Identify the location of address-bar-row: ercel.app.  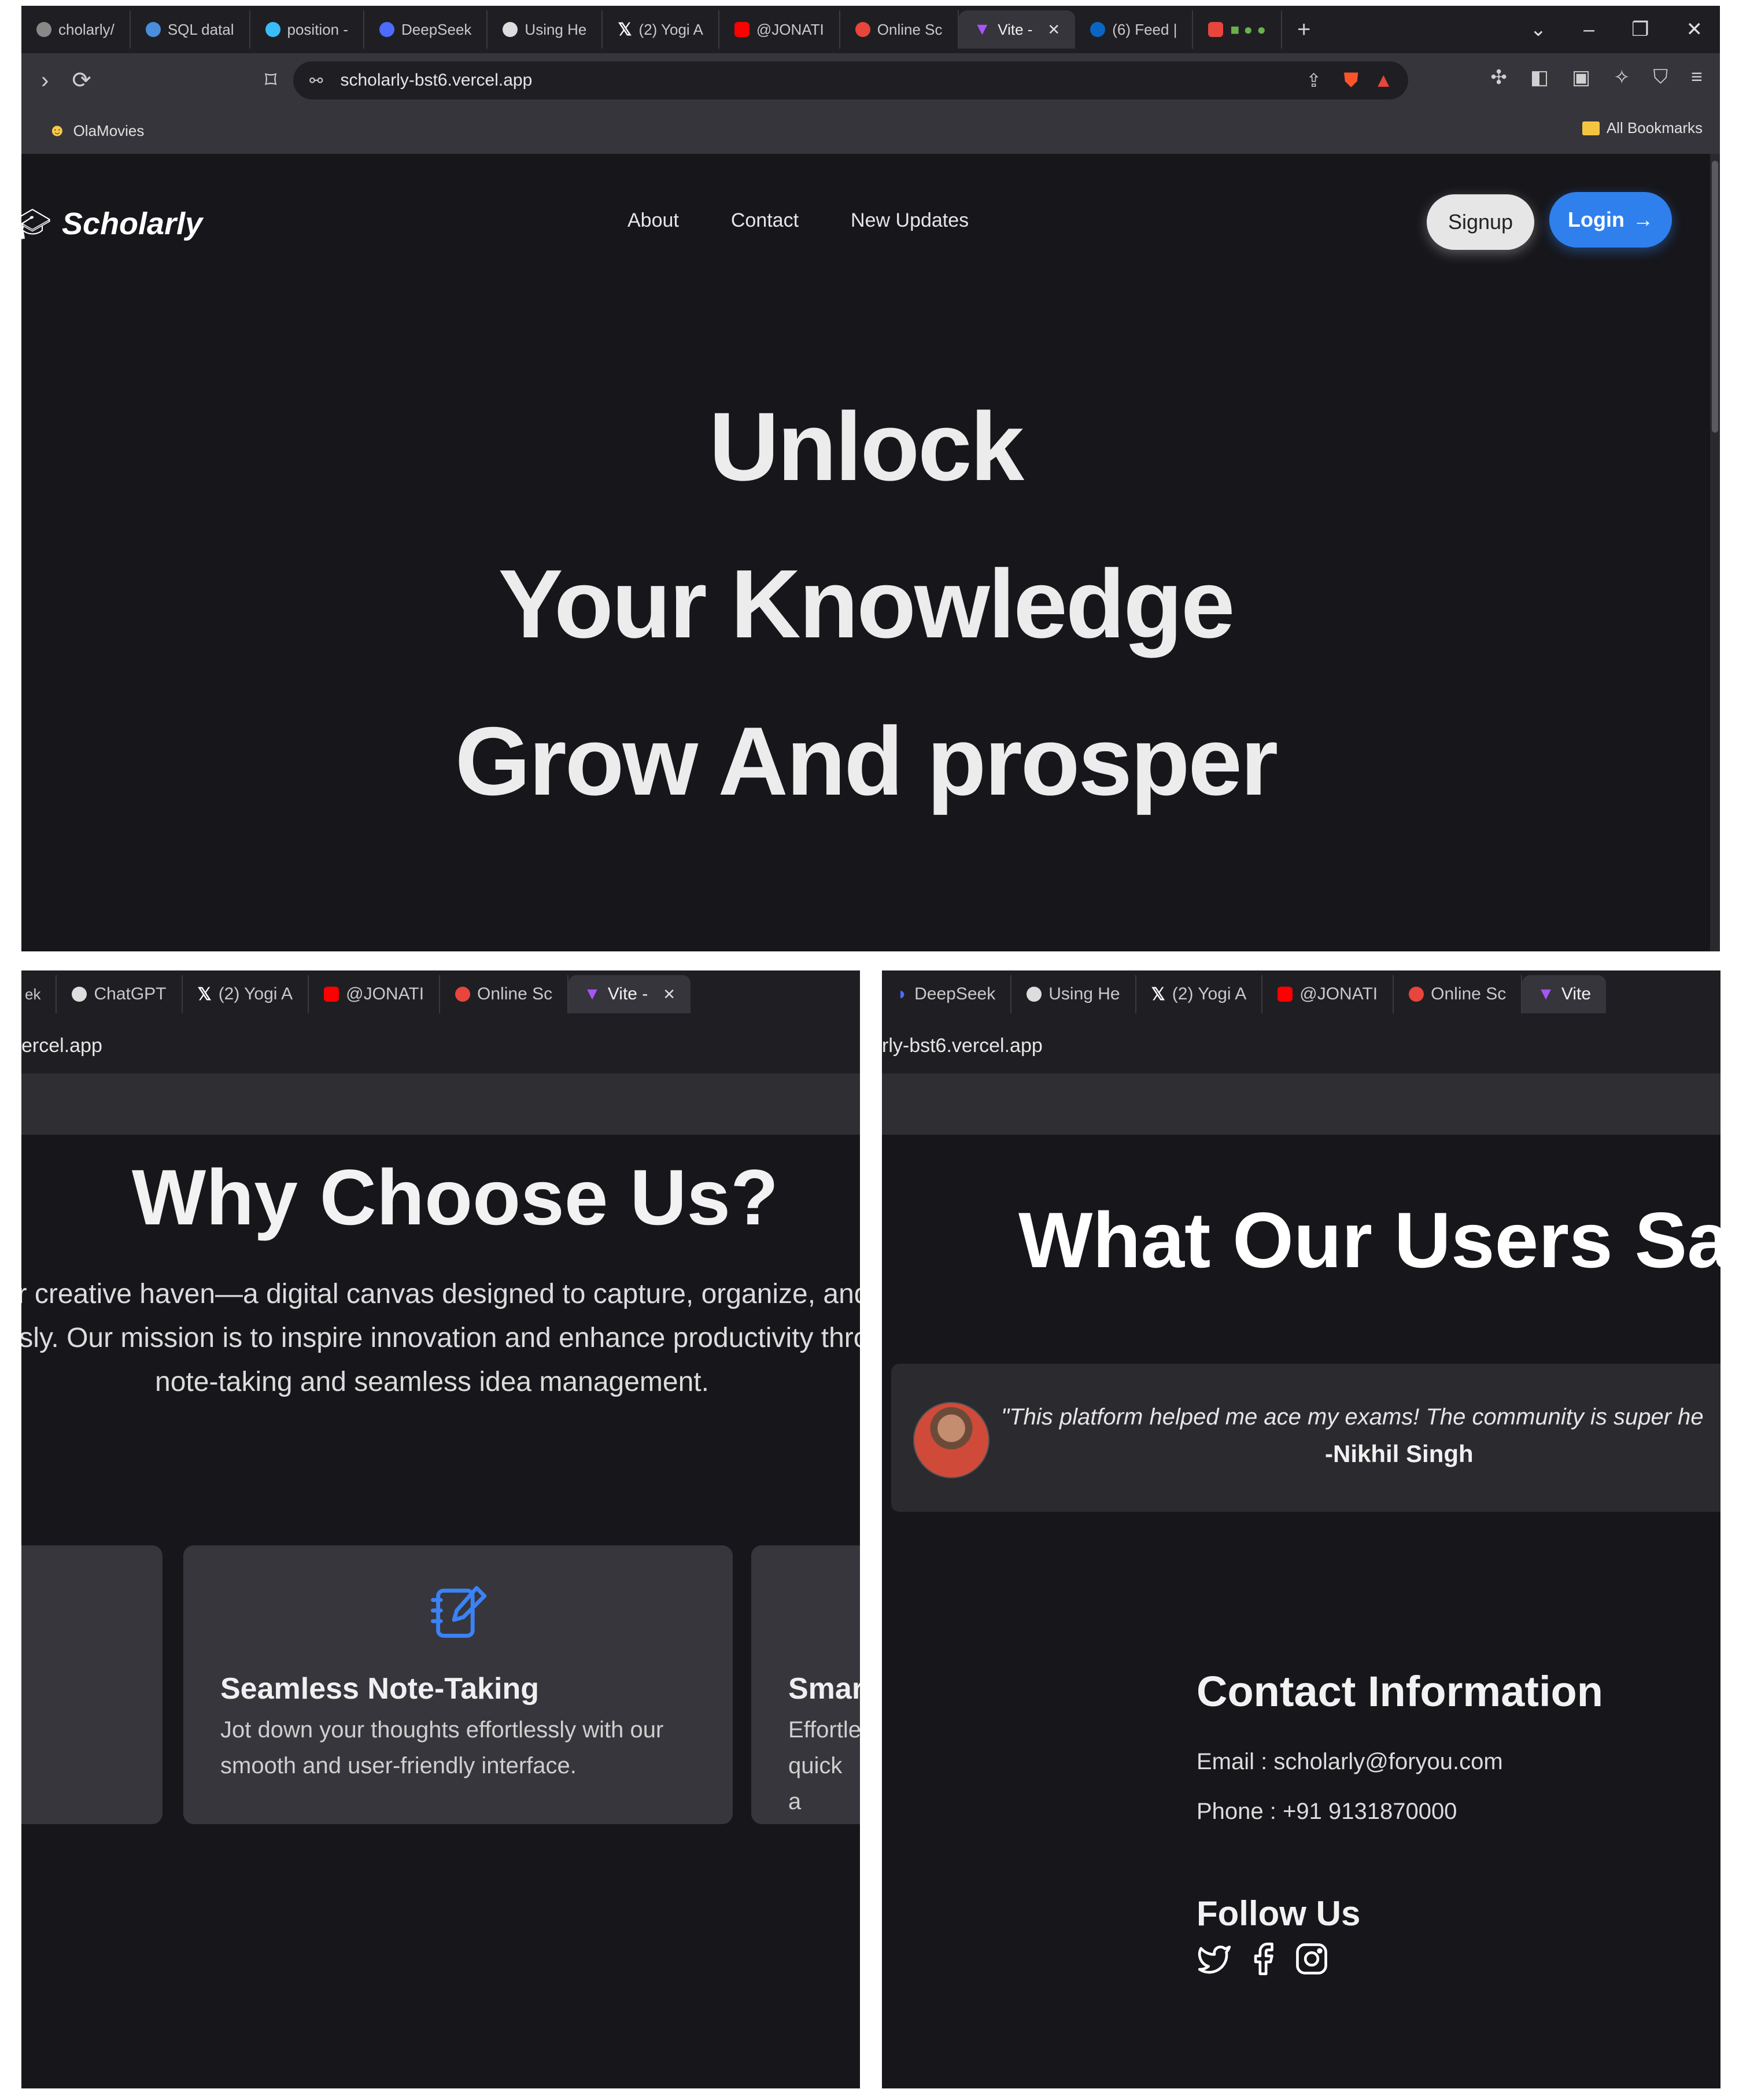
(440, 1045).